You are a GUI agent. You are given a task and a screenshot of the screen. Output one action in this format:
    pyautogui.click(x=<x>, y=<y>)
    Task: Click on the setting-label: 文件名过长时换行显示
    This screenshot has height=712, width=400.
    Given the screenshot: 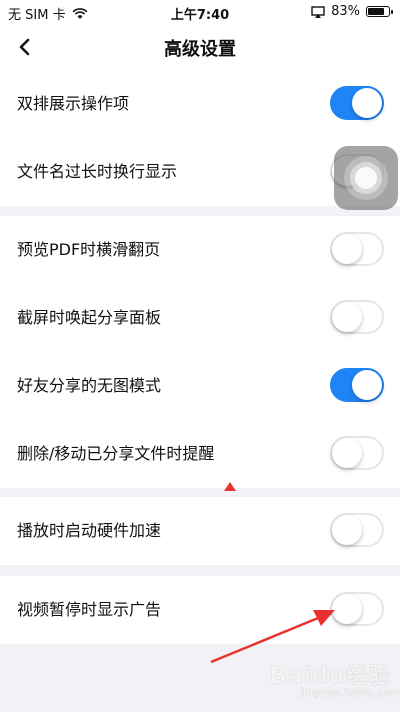 What is the action you would take?
    pyautogui.click(x=97, y=171)
    